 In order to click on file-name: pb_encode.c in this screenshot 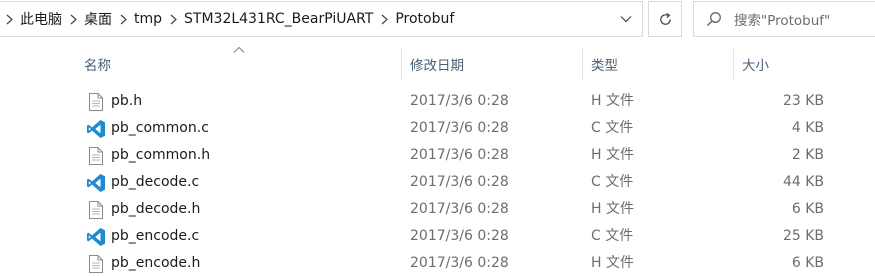, I will do `click(155, 236)`.